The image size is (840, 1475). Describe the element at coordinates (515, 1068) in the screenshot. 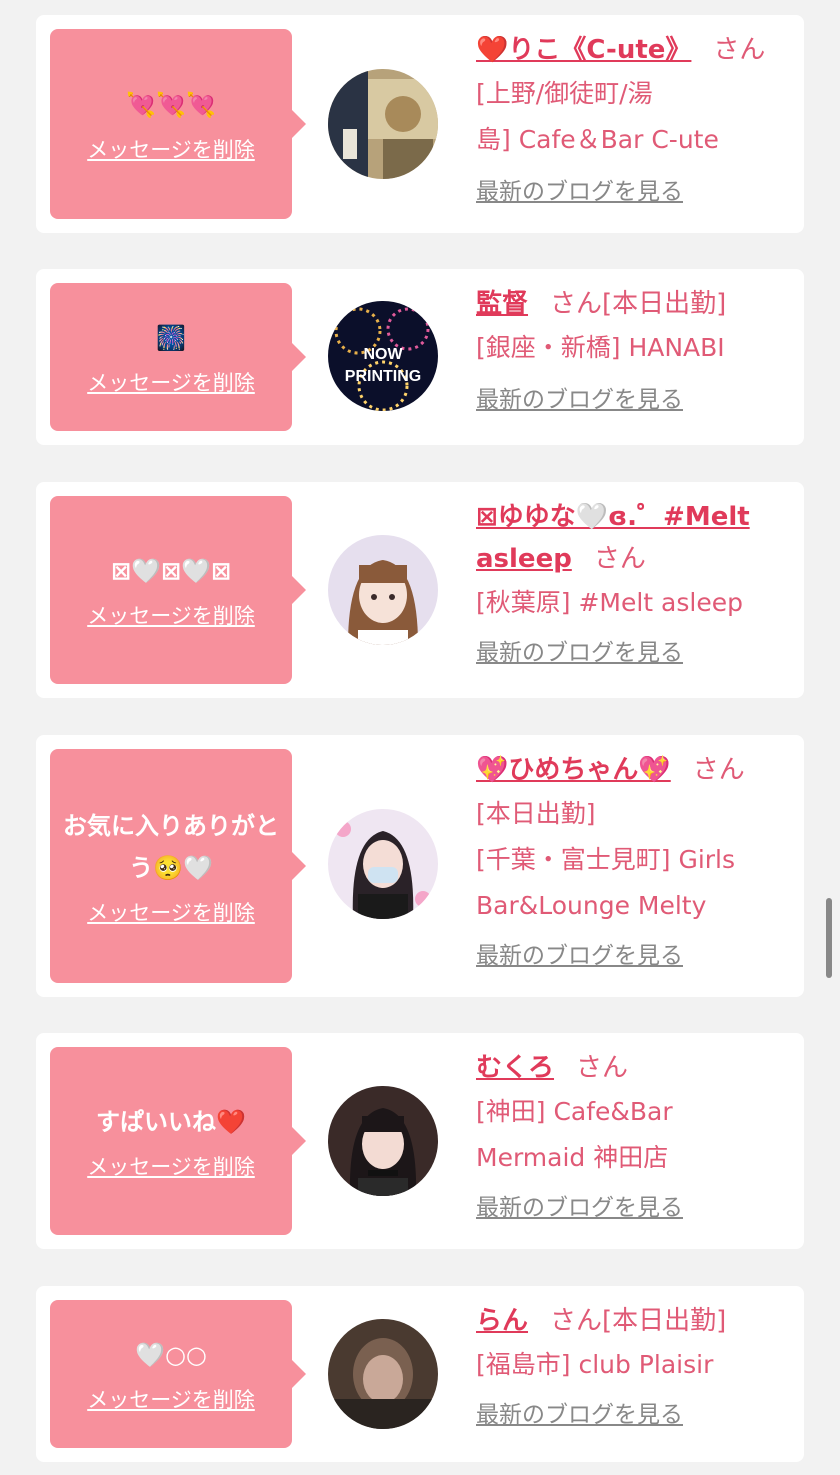

I see `cast-name-link: むくろ` at that location.